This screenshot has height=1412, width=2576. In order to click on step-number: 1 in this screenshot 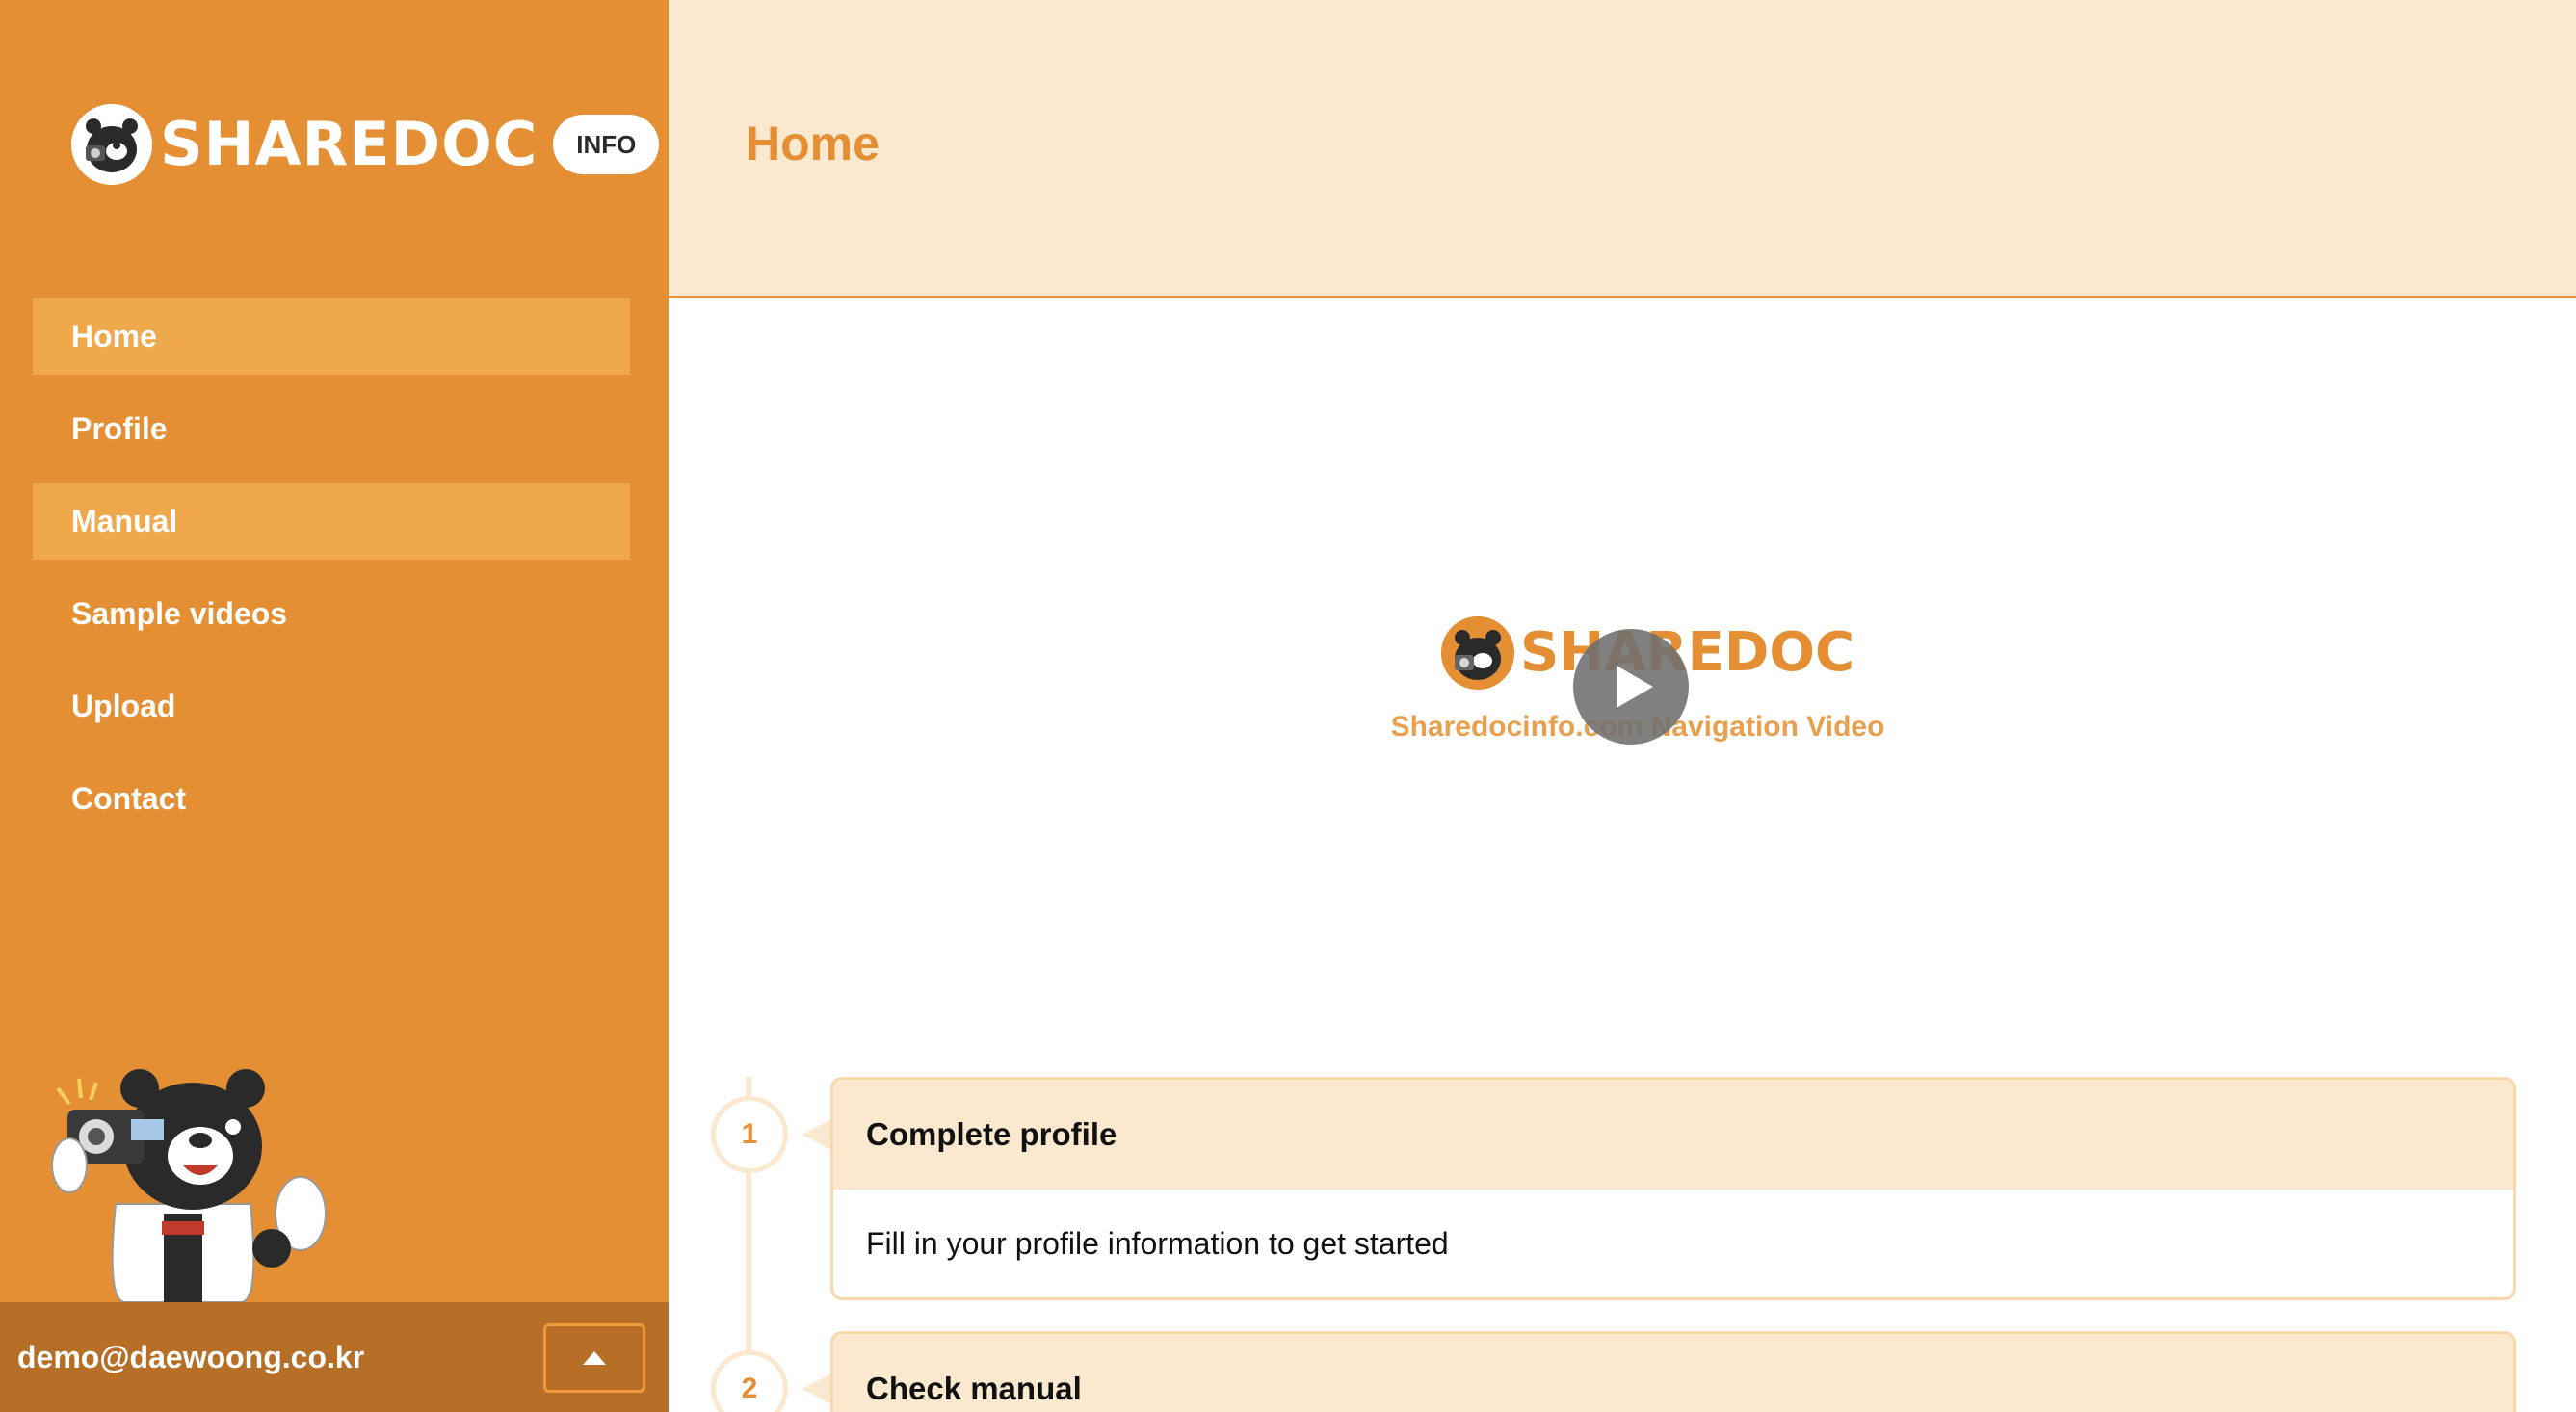, I will do `click(749, 1134)`.